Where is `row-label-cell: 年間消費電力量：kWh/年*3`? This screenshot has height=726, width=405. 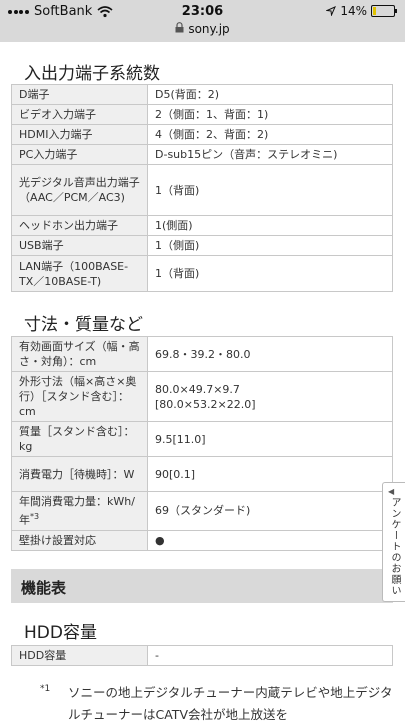 row-label-cell: 年間消費電力量：kWh/年*3 is located at coordinates (79, 511).